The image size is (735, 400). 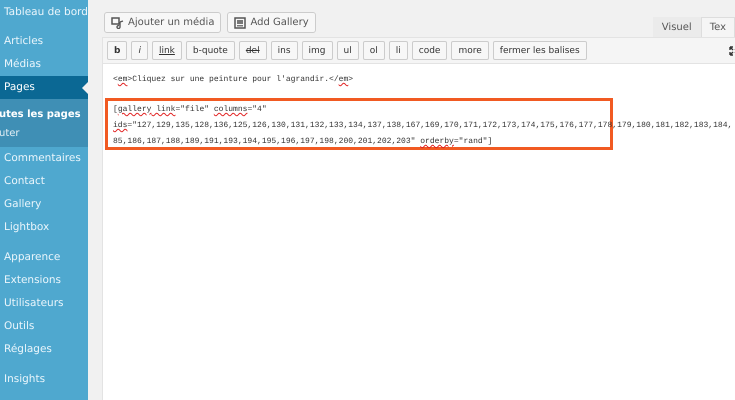 What do you see at coordinates (167, 50) in the screenshot?
I see `quicktag-button: link` at bounding box center [167, 50].